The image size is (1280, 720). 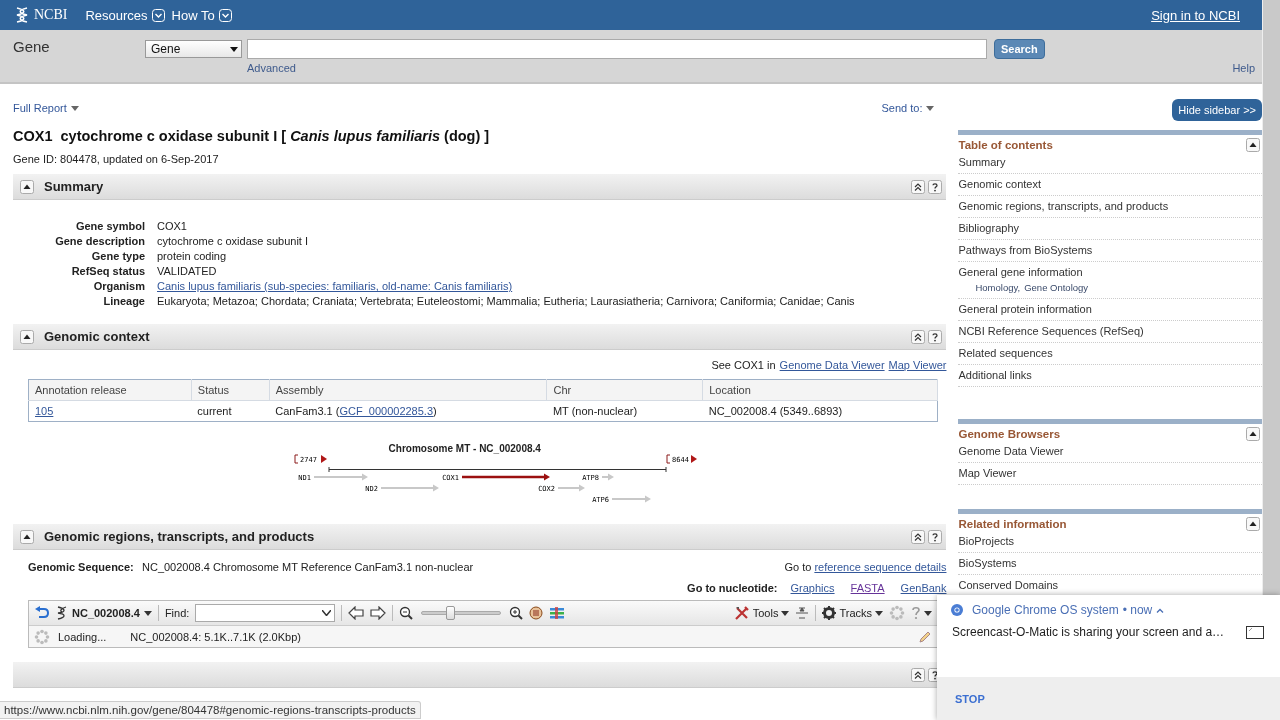 What do you see at coordinates (230, 390) in the screenshot?
I see `column-header: Status` at bounding box center [230, 390].